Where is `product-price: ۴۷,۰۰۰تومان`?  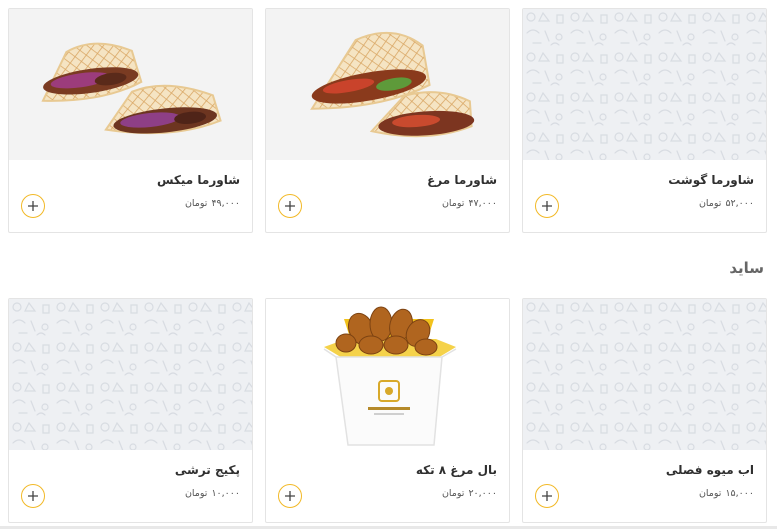 product-price: ۴۷,۰۰۰تومان is located at coordinates (469, 203).